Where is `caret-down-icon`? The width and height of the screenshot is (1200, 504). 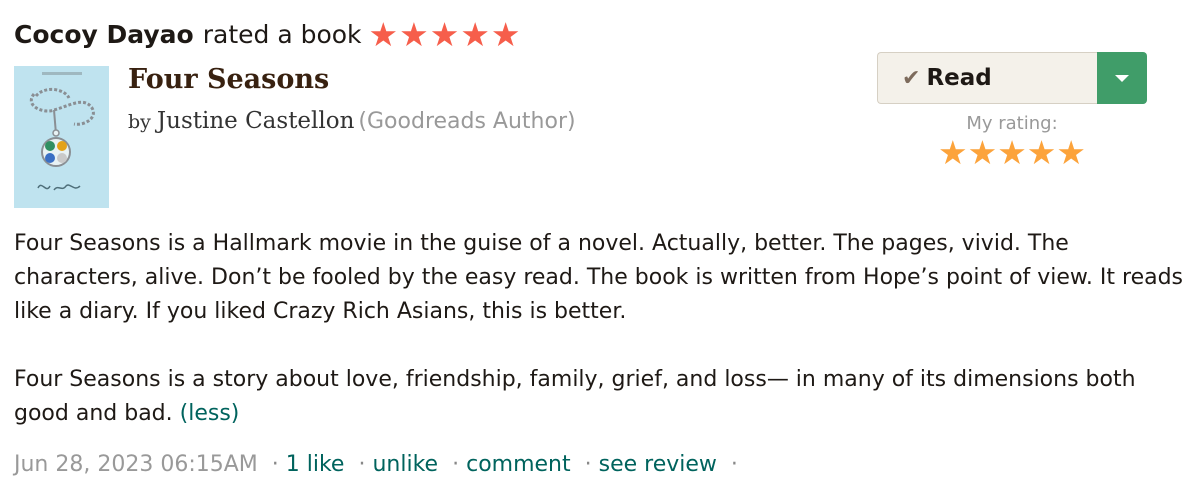
caret-down-icon is located at coordinates (1122, 78).